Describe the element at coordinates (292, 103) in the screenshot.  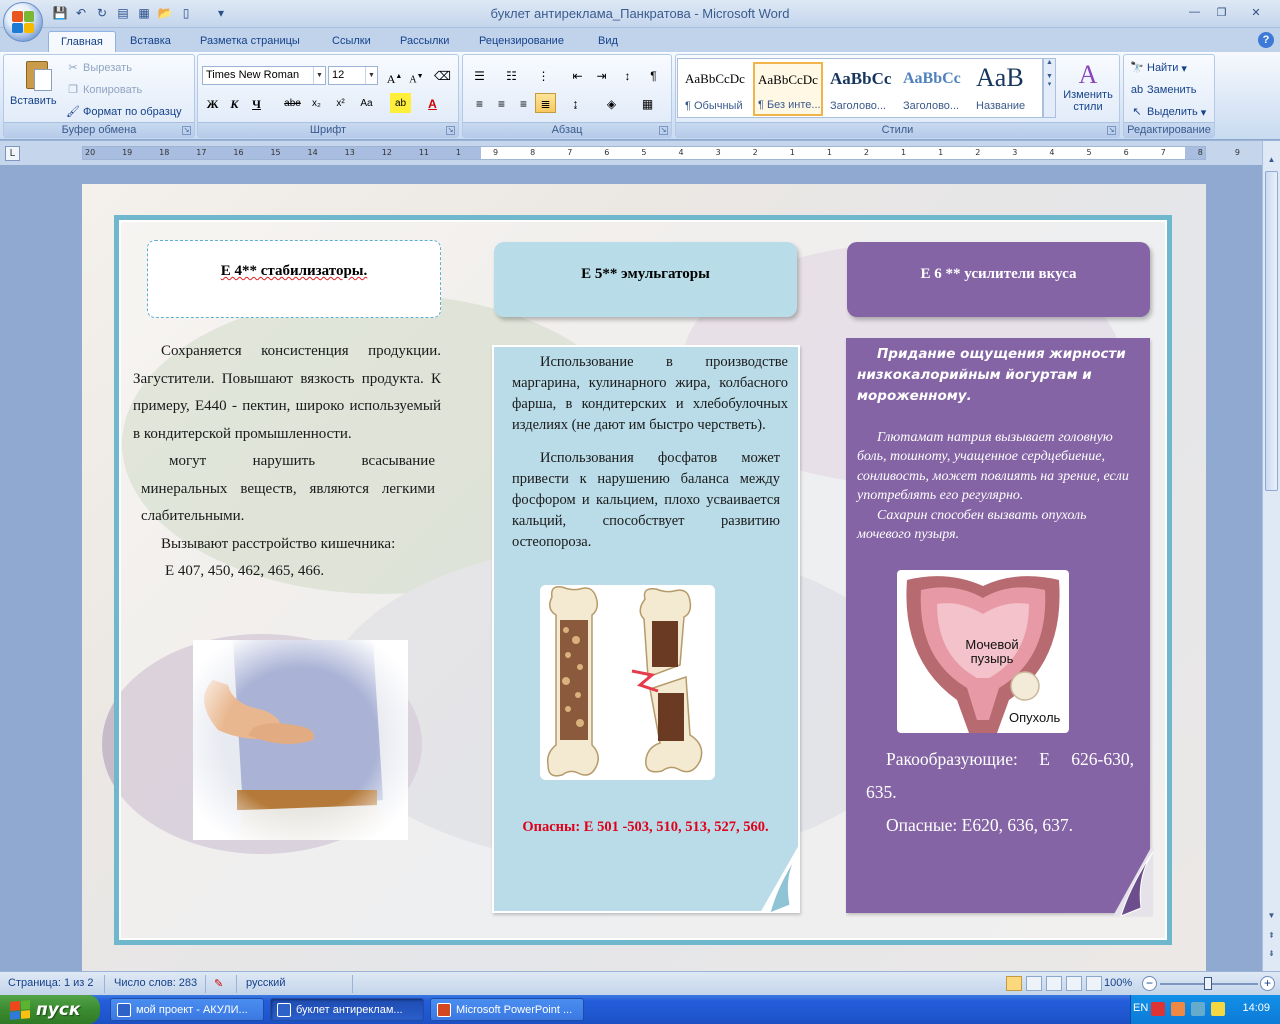
I see `strikethrough-icon: abe` at that location.